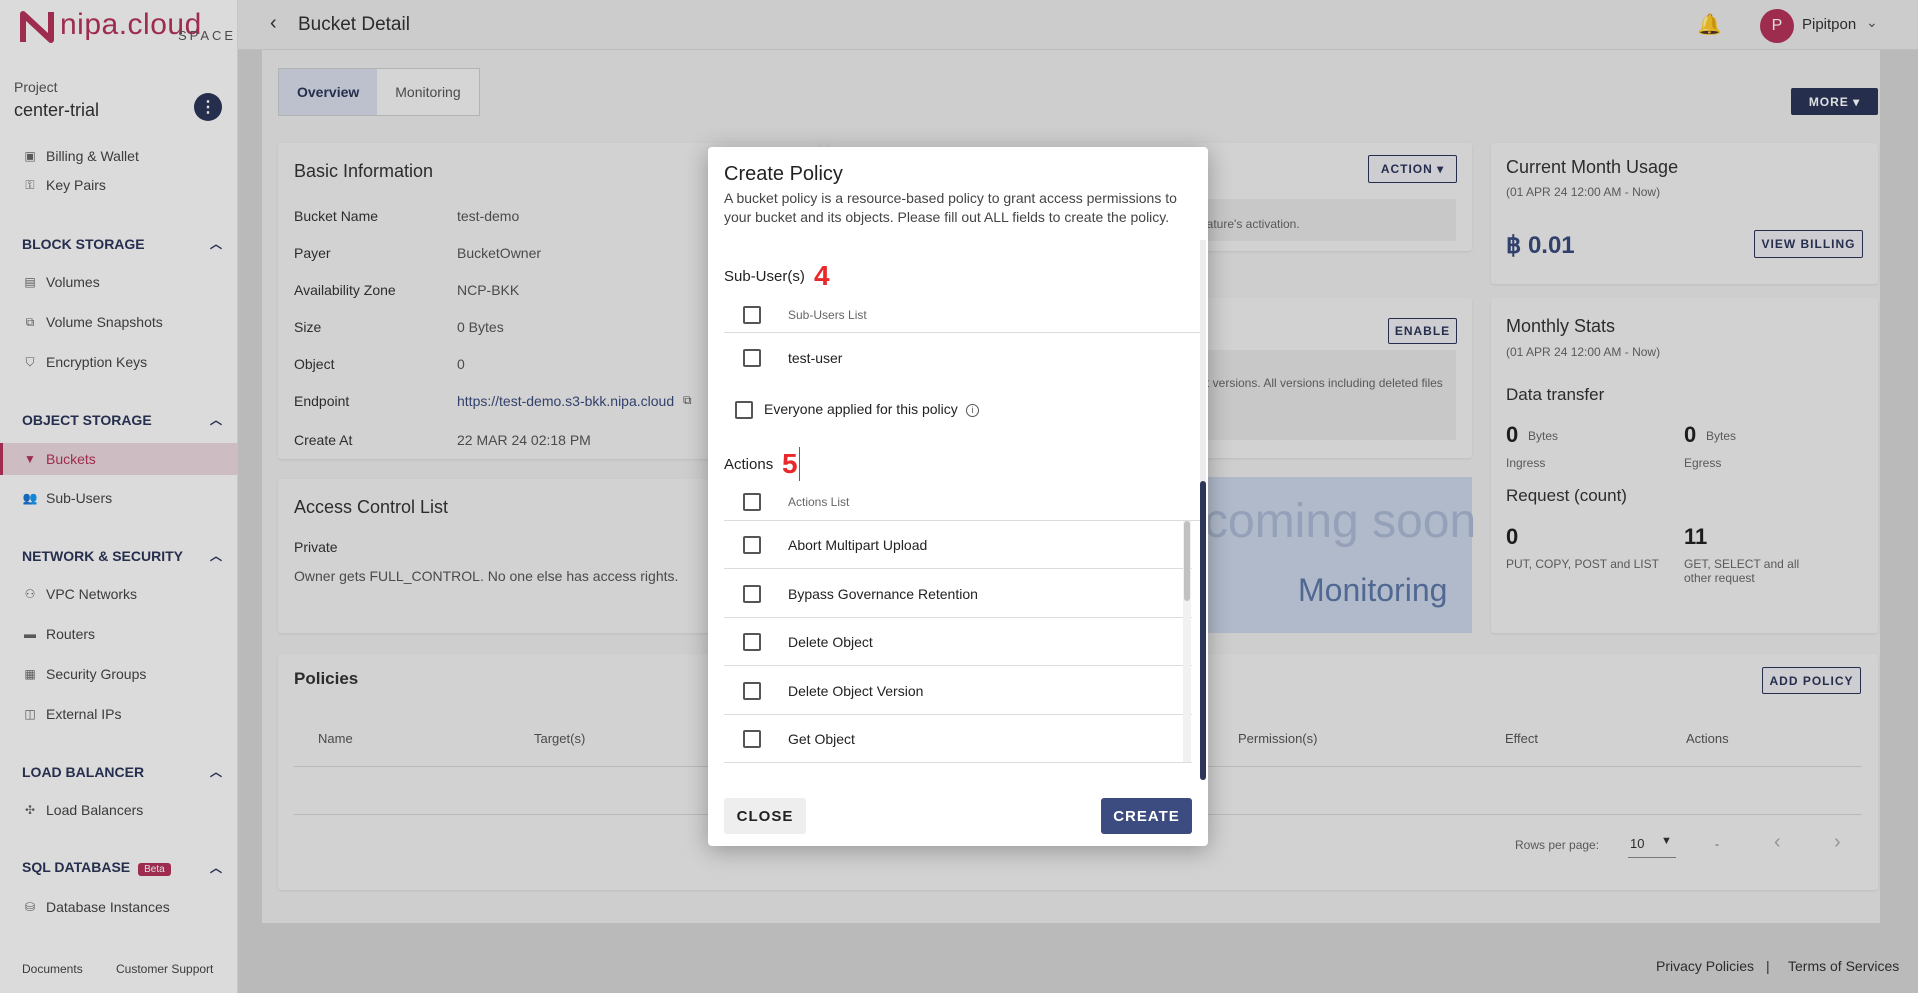  I want to click on action-item: Abort Multipart Upload, so click(858, 545).